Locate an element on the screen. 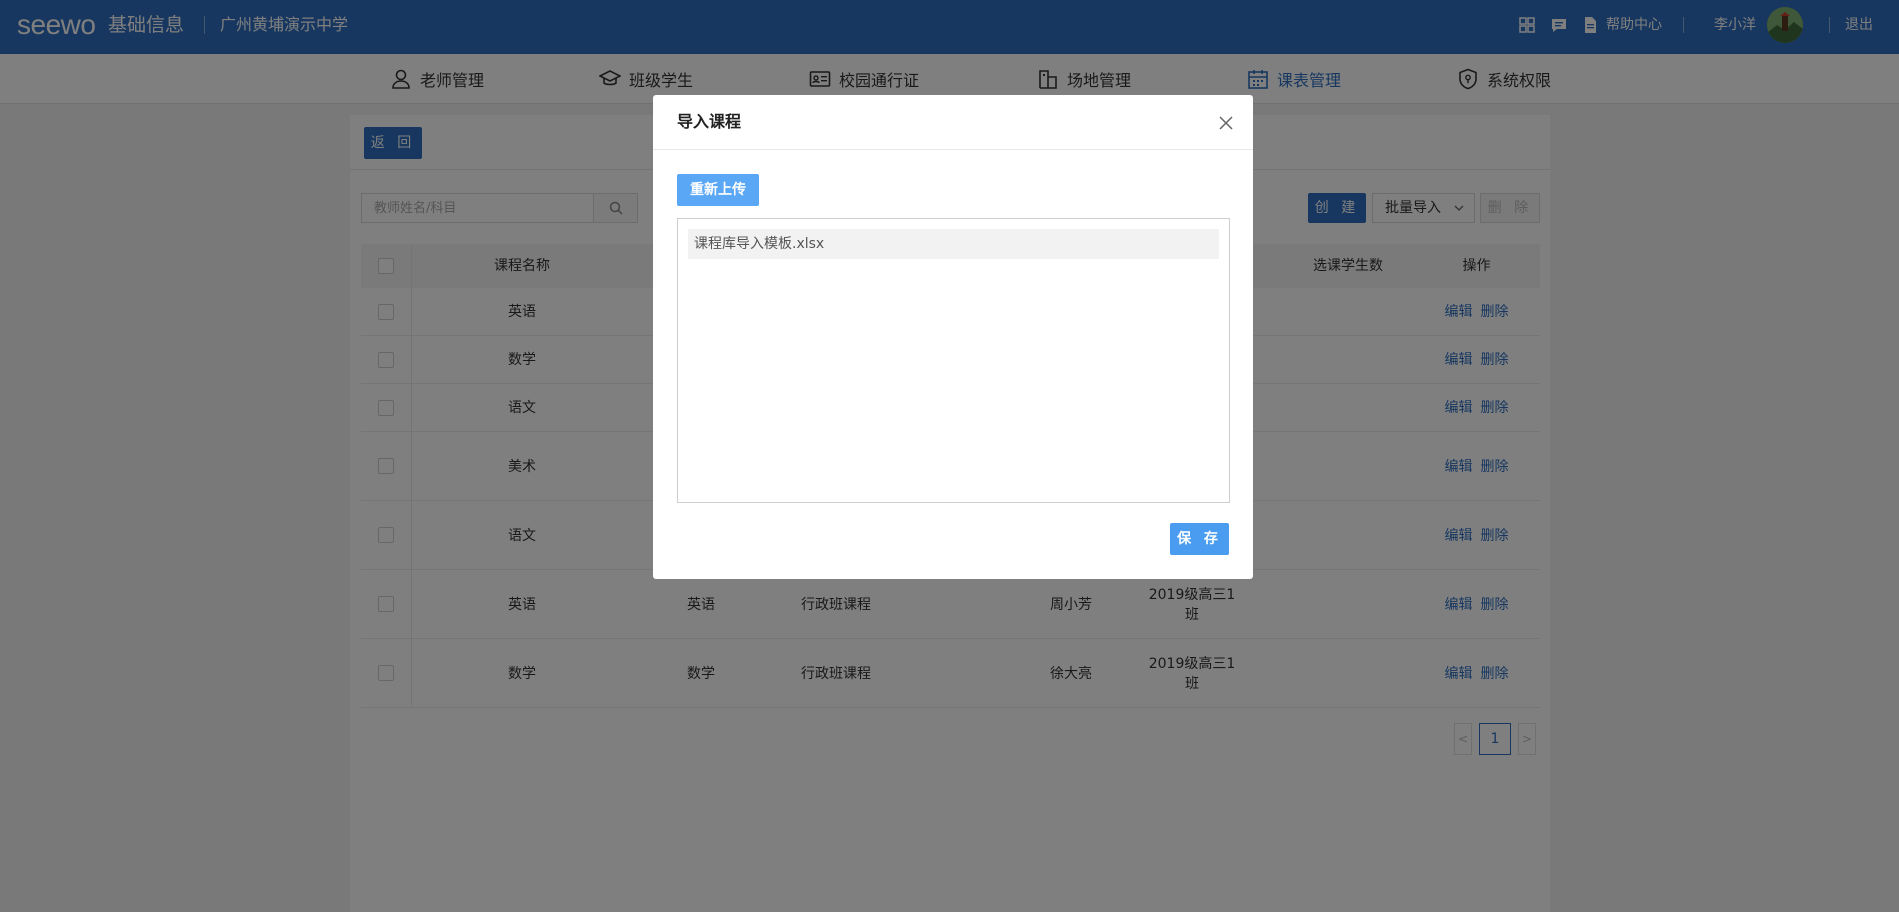  close-icon is located at coordinates (1226, 123).